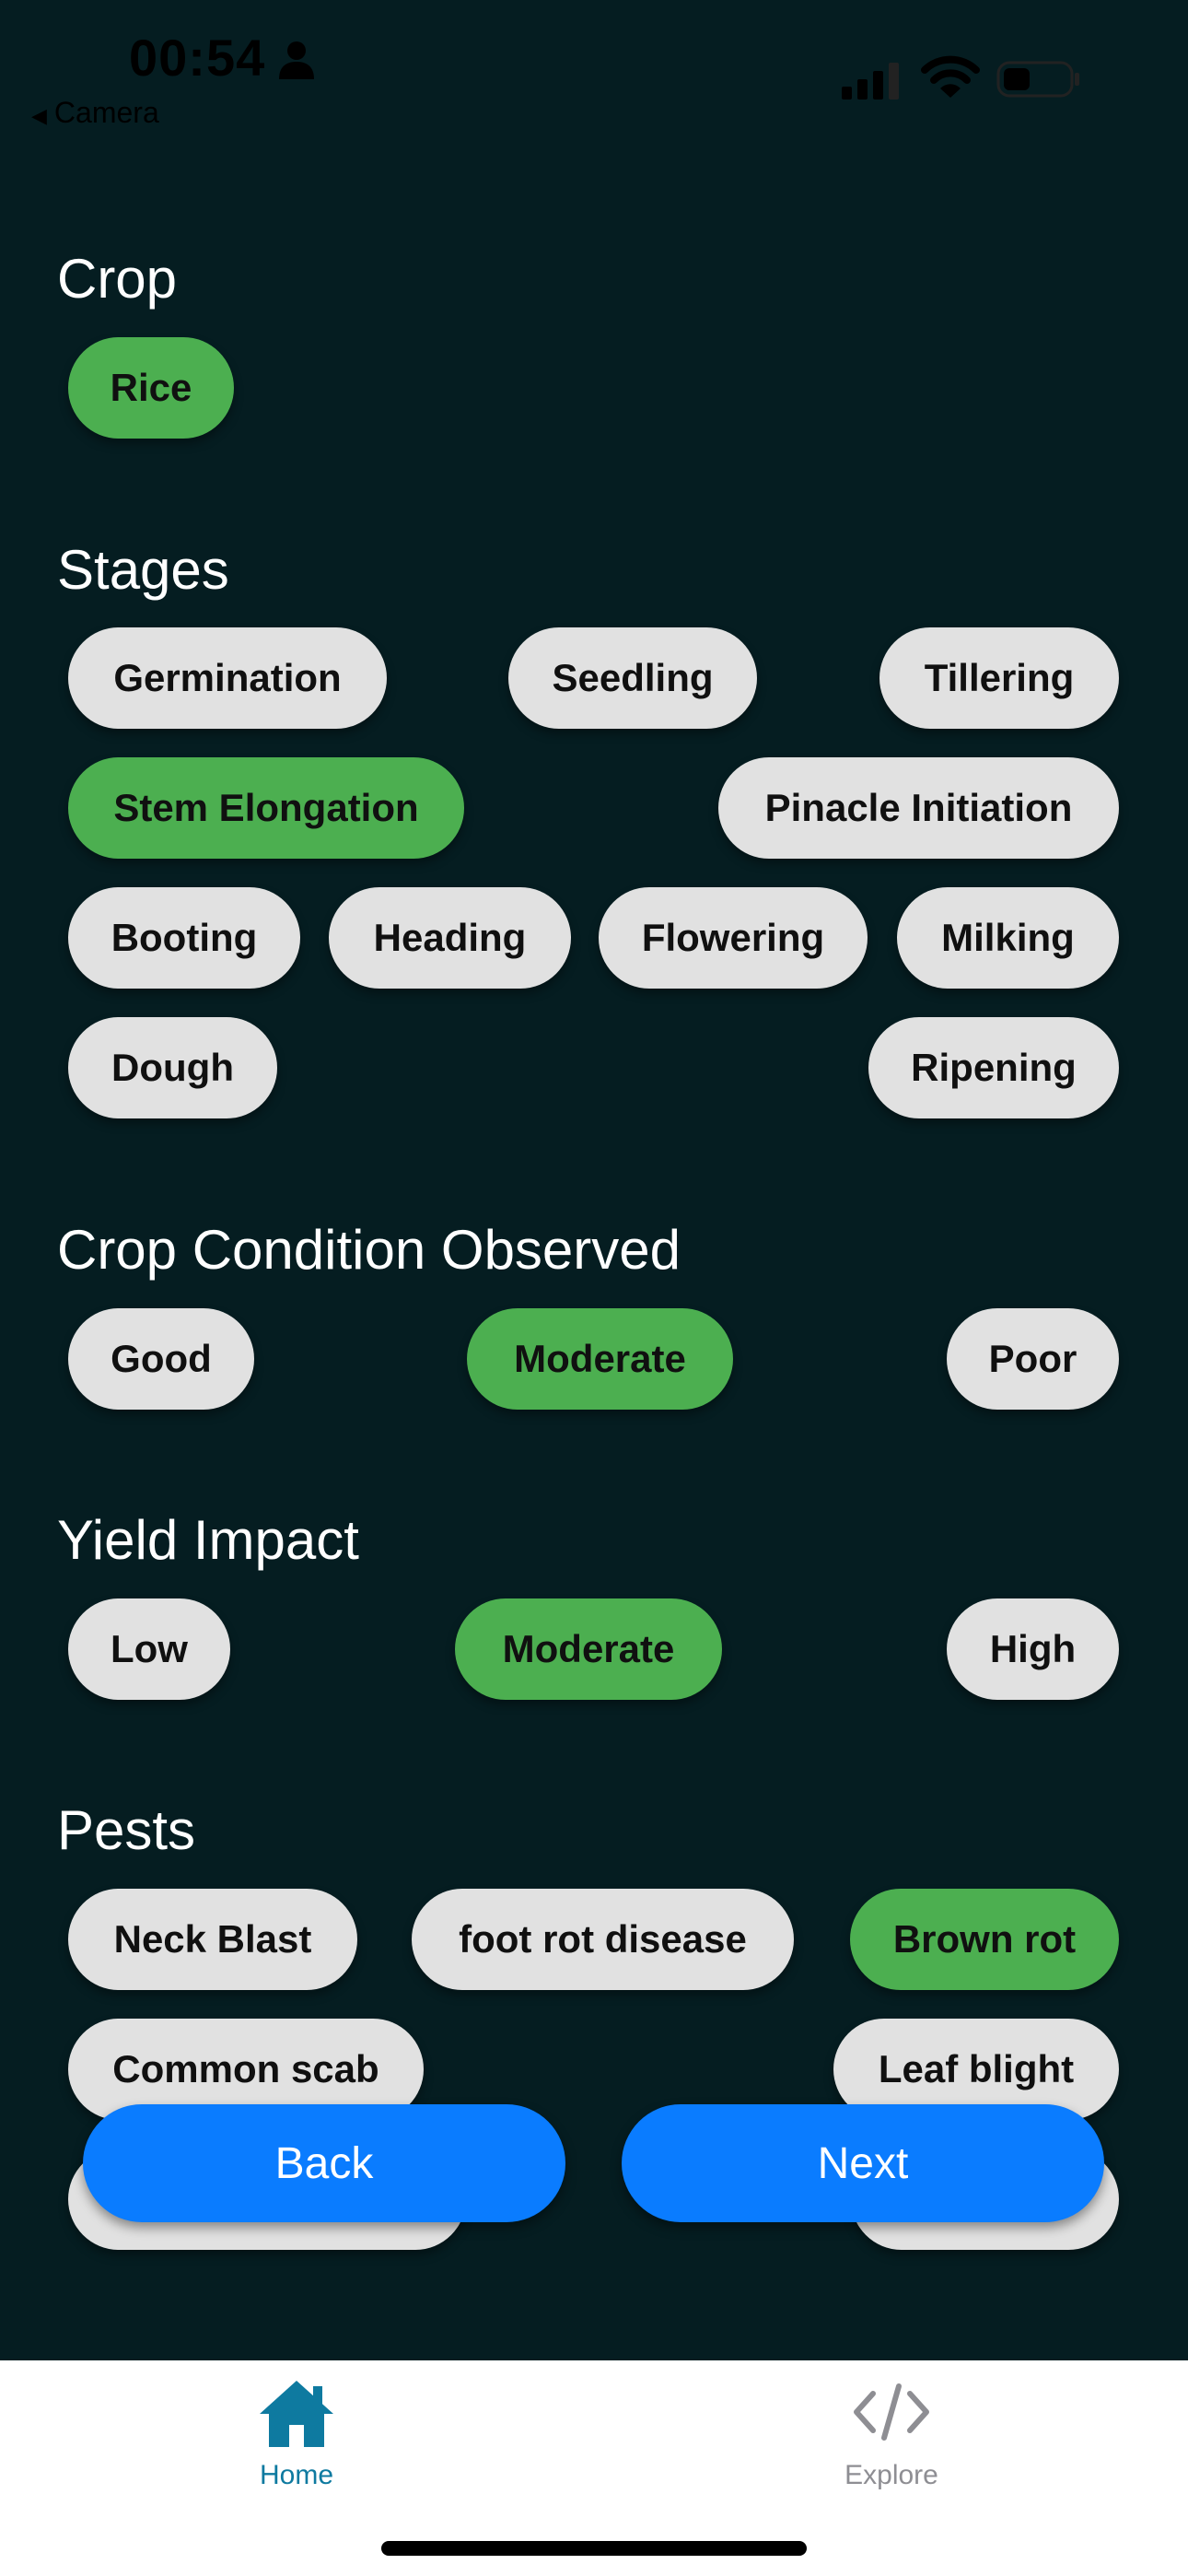 The image size is (1188, 2576). What do you see at coordinates (891, 2412) in the screenshot?
I see `code-icon` at bounding box center [891, 2412].